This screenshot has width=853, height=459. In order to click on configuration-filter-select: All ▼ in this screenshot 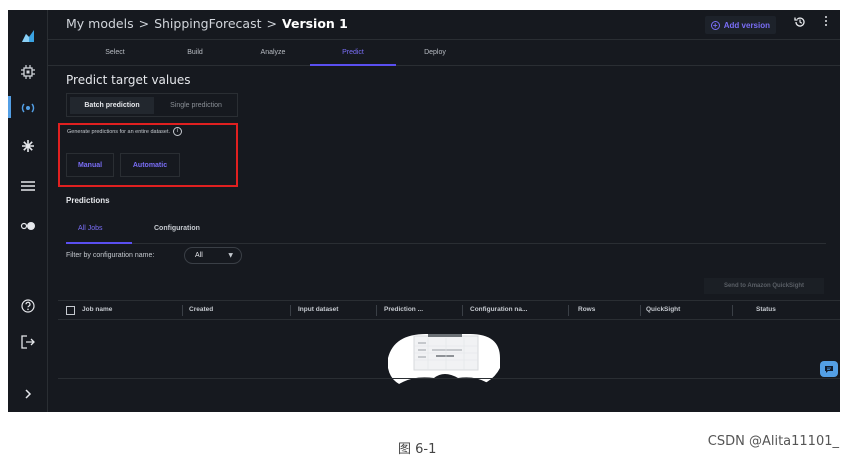, I will do `click(213, 255)`.